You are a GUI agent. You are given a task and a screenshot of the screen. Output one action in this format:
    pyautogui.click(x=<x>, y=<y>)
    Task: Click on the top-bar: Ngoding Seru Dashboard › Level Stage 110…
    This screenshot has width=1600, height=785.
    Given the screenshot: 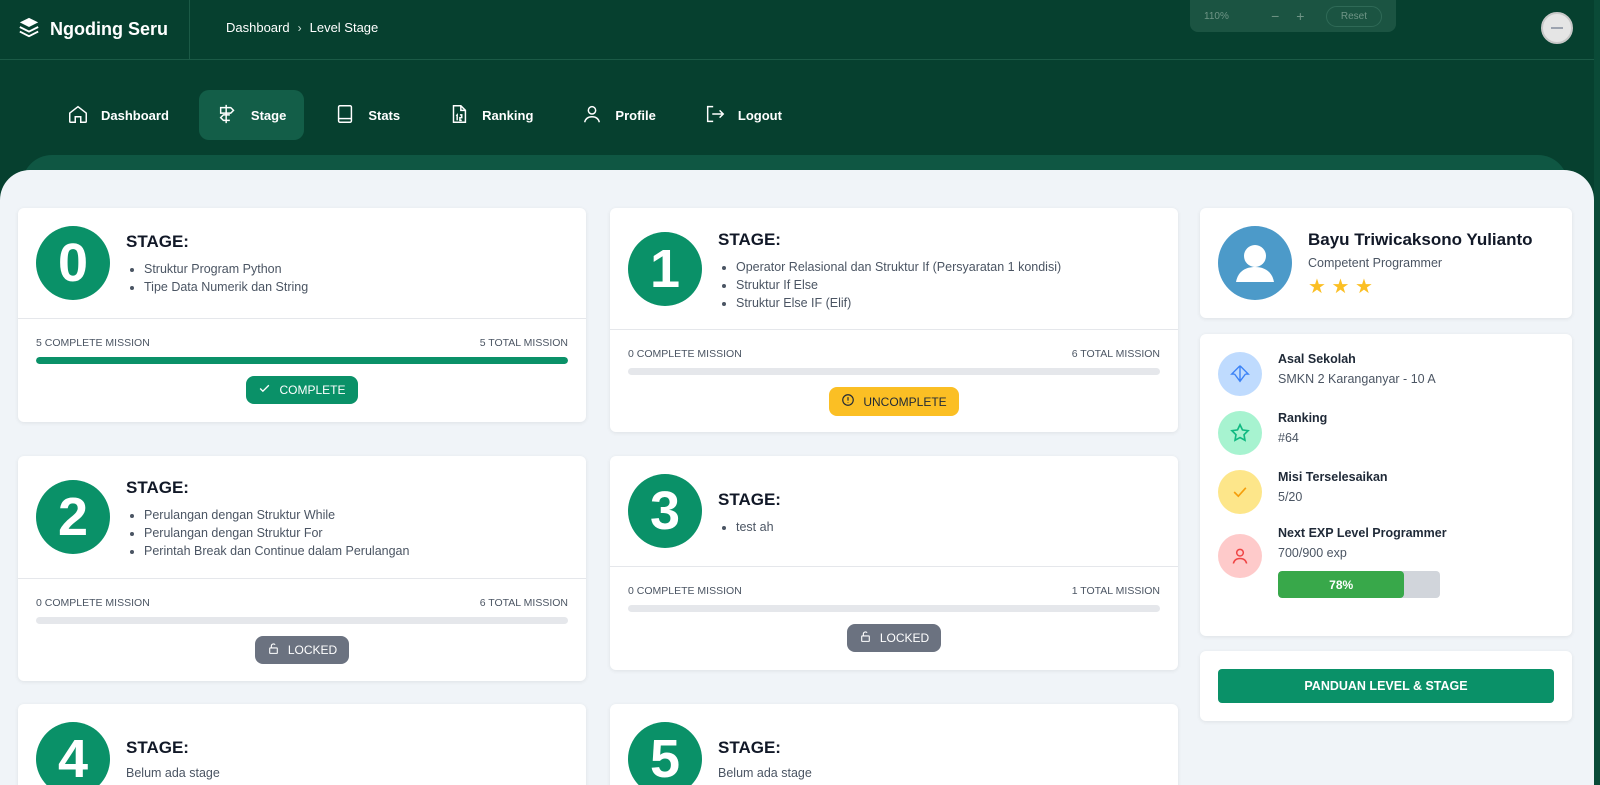 What is the action you would take?
    pyautogui.click(x=800, y=30)
    